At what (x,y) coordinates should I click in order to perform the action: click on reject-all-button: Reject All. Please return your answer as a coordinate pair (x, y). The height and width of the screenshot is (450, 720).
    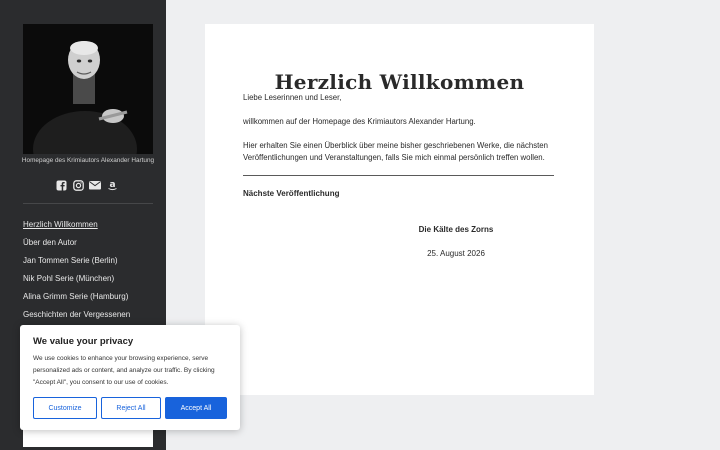
    Looking at the image, I should click on (131, 408).